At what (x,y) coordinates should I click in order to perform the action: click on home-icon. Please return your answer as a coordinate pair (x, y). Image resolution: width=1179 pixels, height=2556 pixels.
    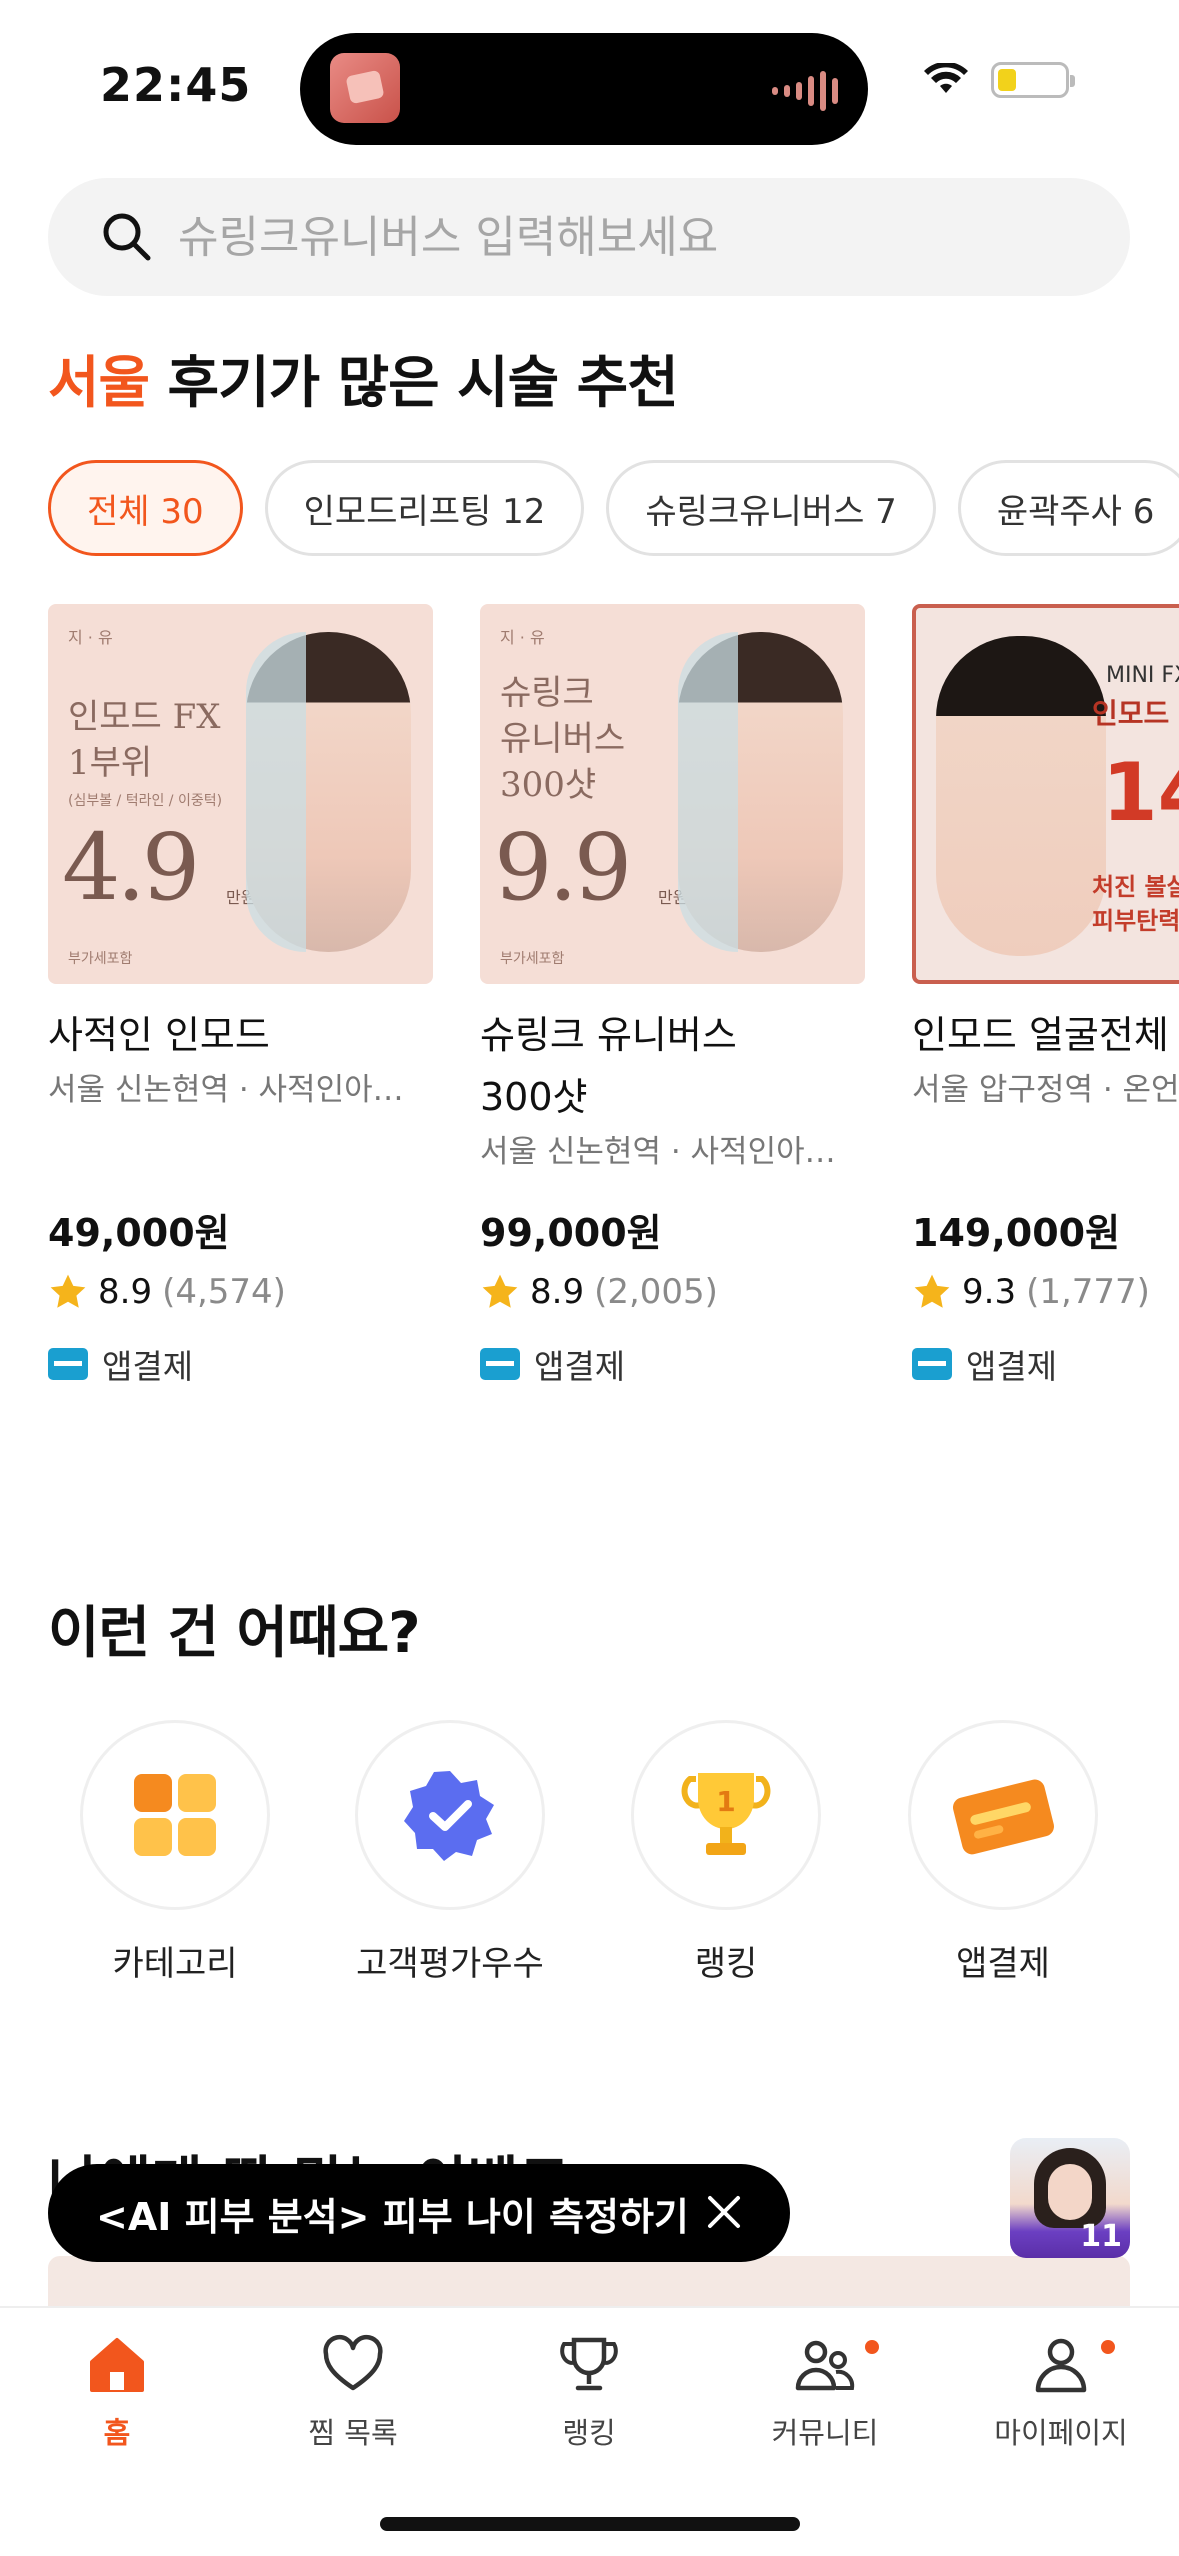
    Looking at the image, I should click on (117, 2365).